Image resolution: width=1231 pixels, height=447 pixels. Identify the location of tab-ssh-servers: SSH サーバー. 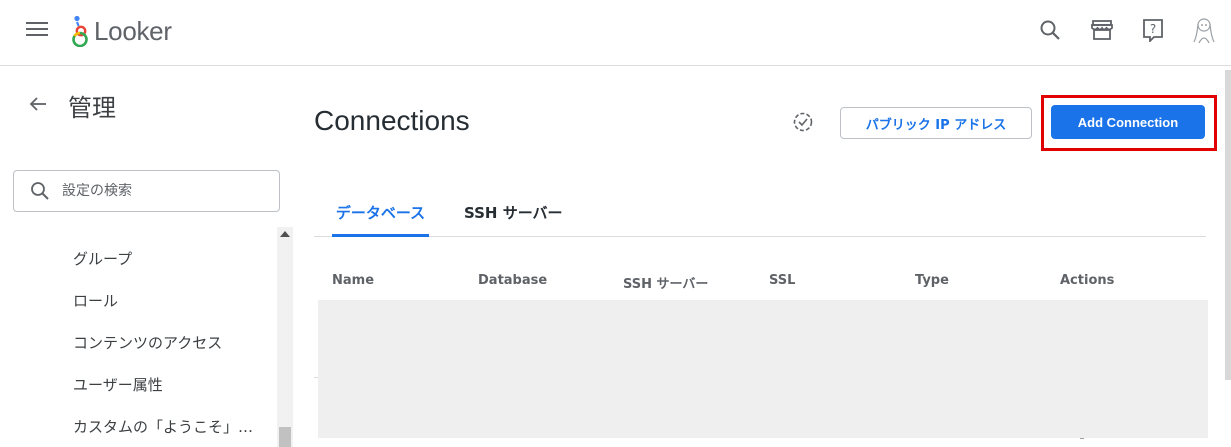
(516, 215).